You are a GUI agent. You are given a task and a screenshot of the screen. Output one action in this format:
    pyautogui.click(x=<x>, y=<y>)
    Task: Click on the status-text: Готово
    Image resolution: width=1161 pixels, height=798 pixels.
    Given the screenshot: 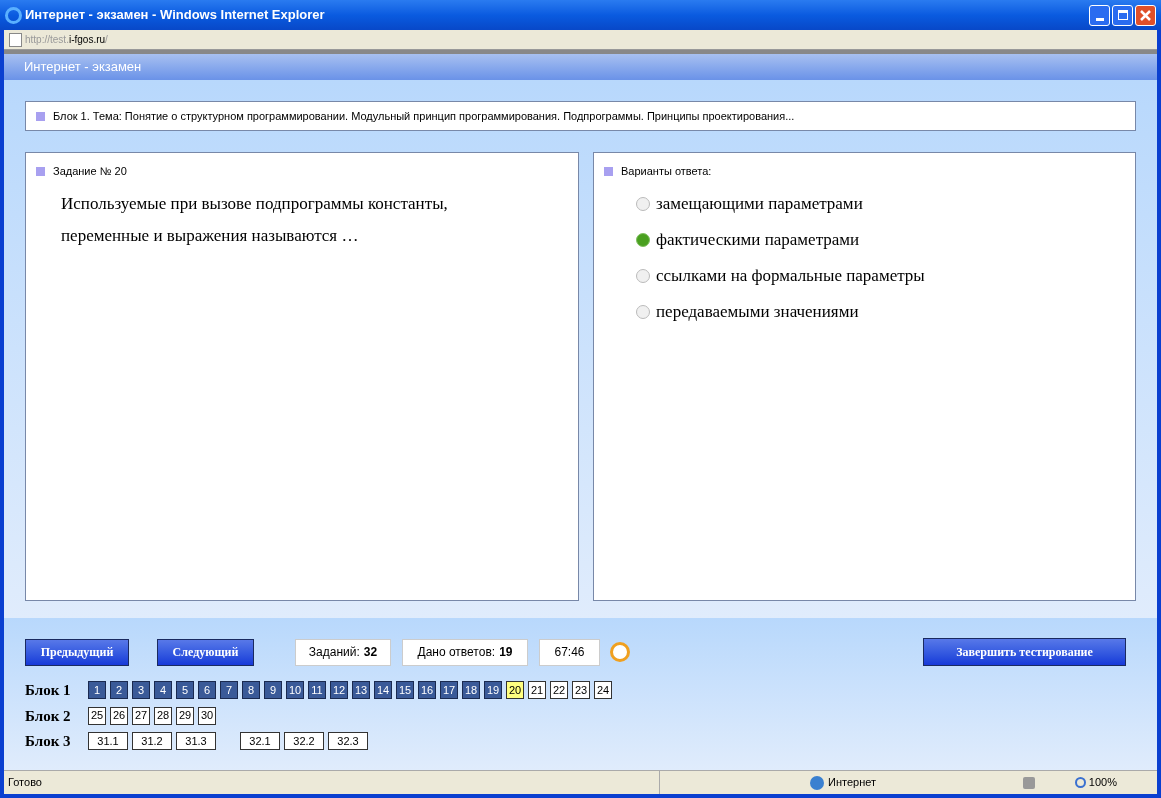 What is the action you would take?
    pyautogui.click(x=25, y=783)
    